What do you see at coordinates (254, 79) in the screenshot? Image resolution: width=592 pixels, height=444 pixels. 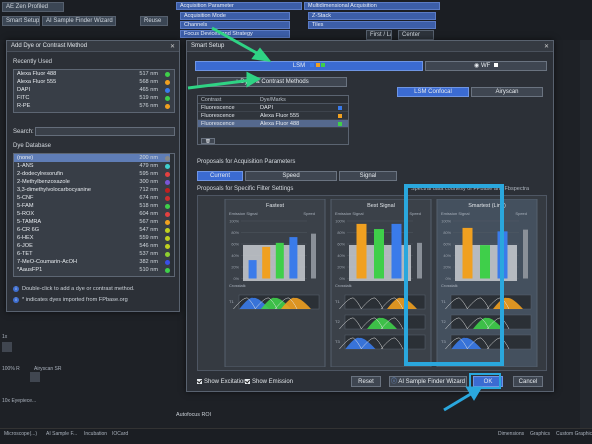 I see `green-arrowhead-dyes` at bounding box center [254, 79].